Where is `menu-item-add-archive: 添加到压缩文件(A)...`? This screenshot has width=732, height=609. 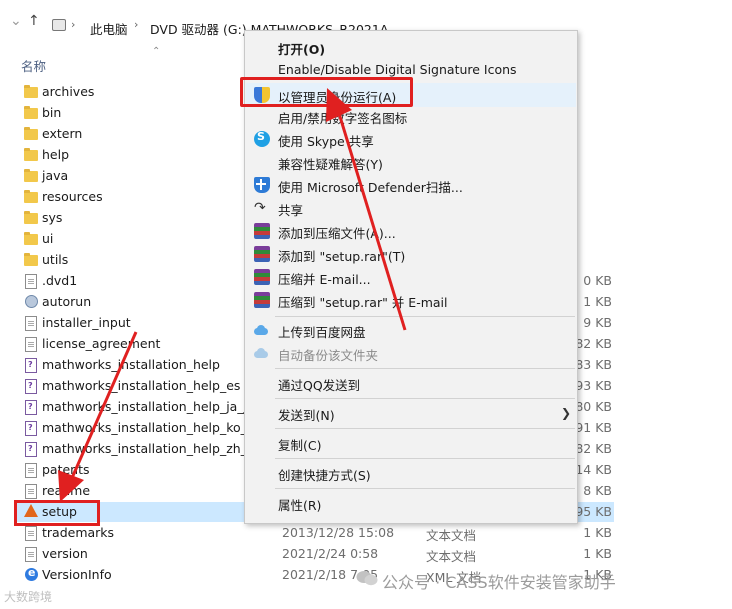 menu-item-add-archive: 添加到压缩文件(A)... is located at coordinates (411, 231).